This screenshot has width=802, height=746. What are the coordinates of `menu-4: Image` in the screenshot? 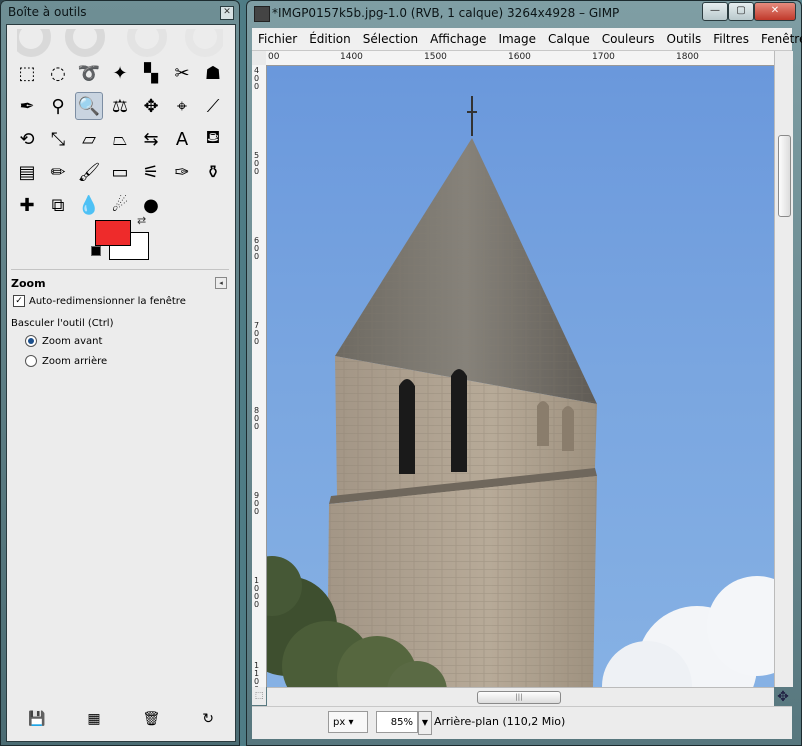 It's located at (517, 39).